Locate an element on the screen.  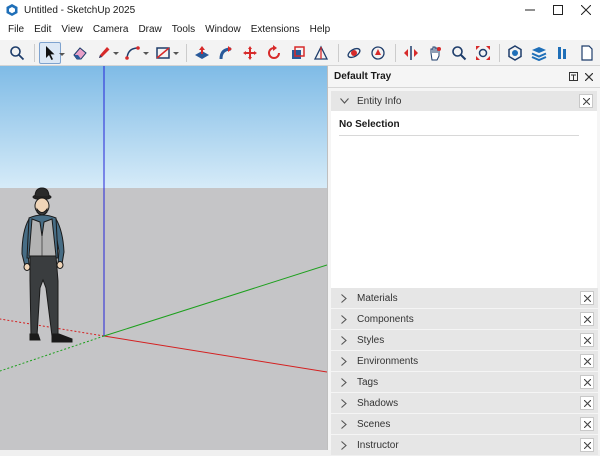
panel-label: Scenes is located at coordinates (374, 424).